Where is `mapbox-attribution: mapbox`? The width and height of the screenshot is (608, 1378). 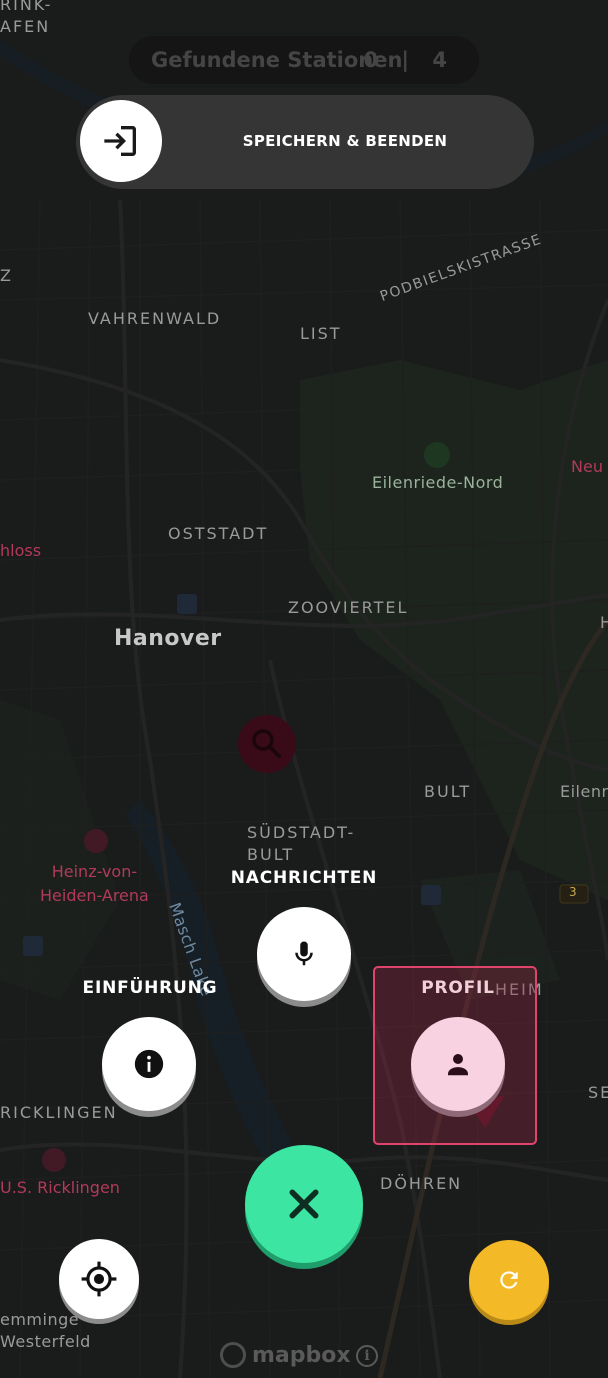
mapbox-attribution: mapbox is located at coordinates (285, 1355).